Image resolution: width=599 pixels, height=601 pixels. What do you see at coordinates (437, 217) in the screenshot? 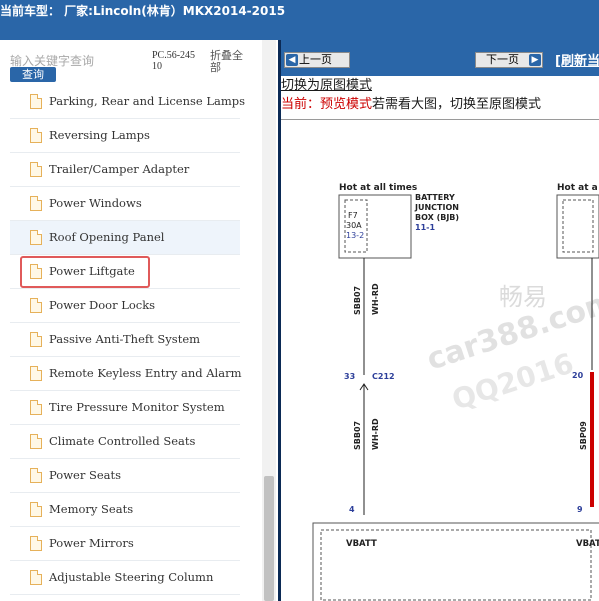
I see `bjb-line3: BOX (BJB)` at bounding box center [437, 217].